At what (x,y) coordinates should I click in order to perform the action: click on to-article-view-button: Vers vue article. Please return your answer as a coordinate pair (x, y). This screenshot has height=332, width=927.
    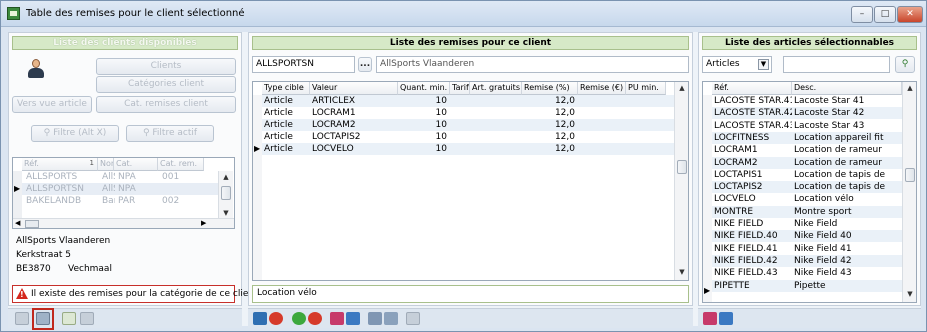
    Looking at the image, I should click on (52, 104).